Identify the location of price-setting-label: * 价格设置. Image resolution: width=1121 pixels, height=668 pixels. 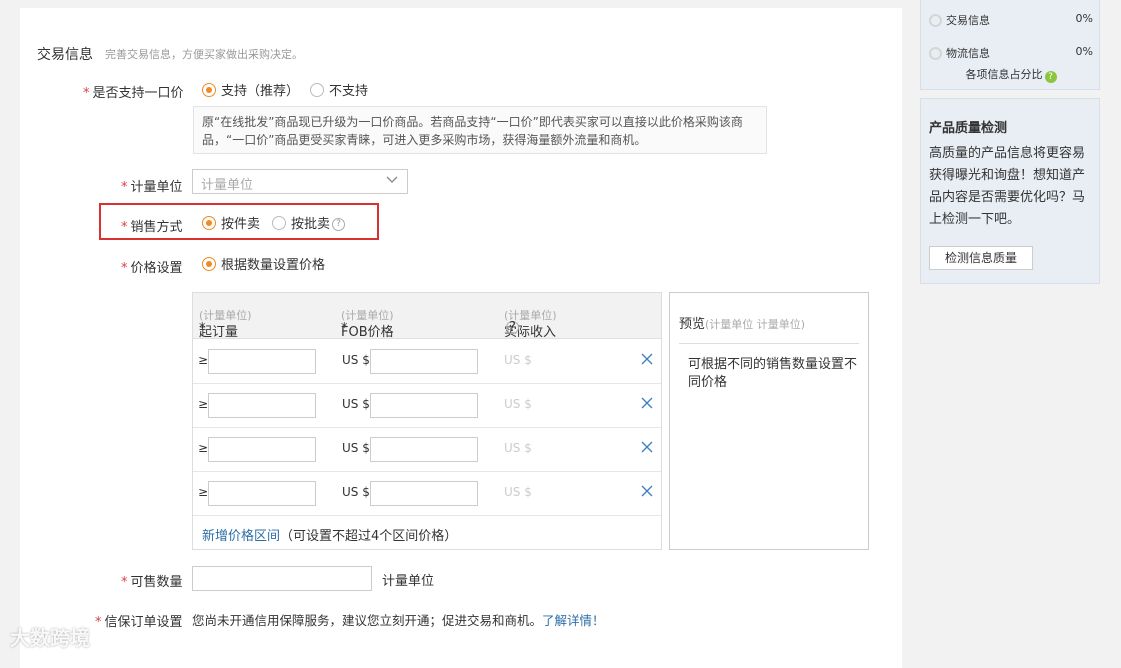
(152, 268).